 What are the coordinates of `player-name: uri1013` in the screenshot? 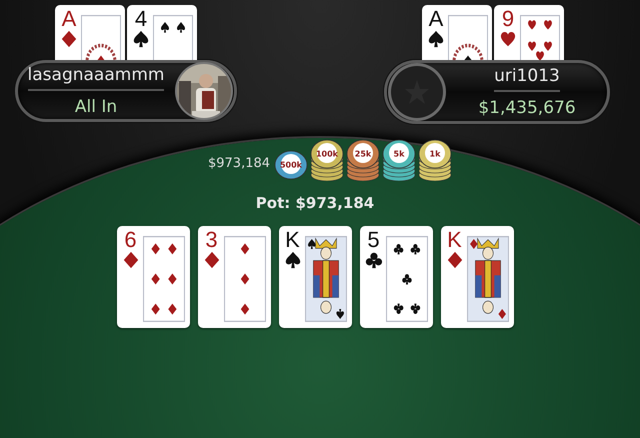 It's located at (527, 79).